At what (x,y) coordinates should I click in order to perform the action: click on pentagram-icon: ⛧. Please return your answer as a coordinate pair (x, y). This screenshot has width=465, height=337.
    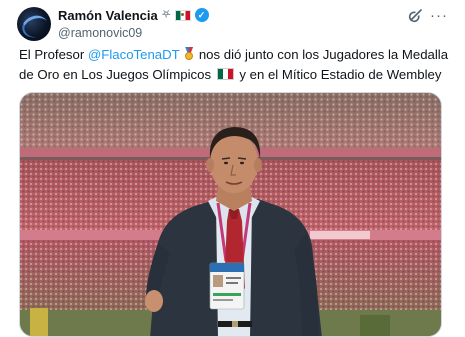
    Looking at the image, I should click on (166, 14).